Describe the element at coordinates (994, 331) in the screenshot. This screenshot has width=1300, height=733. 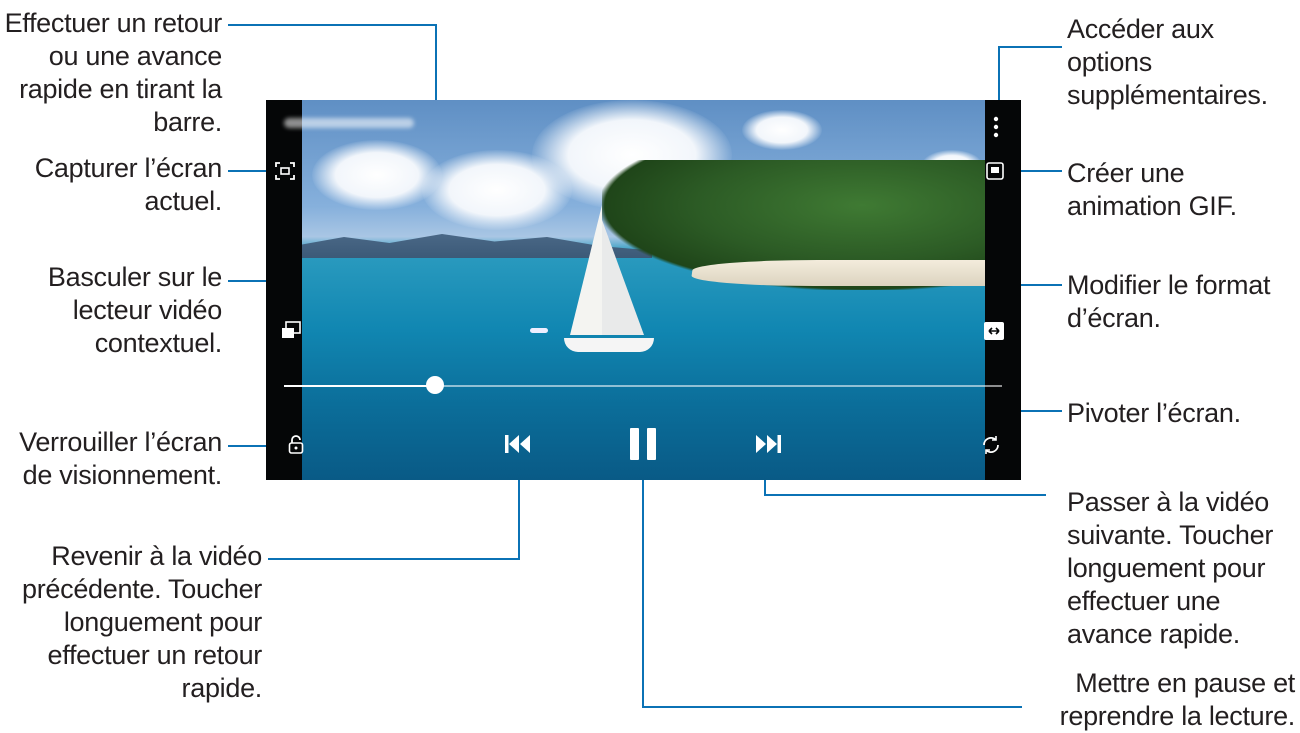
I see `screen-ratio-icon` at that location.